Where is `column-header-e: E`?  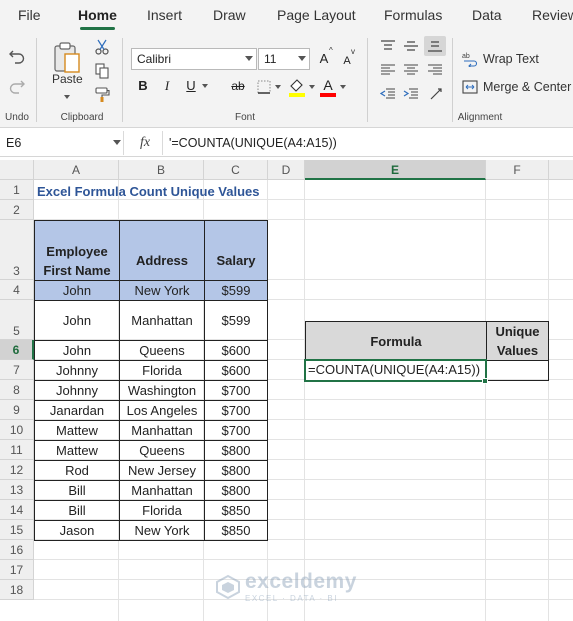 column-header-e: E is located at coordinates (395, 170).